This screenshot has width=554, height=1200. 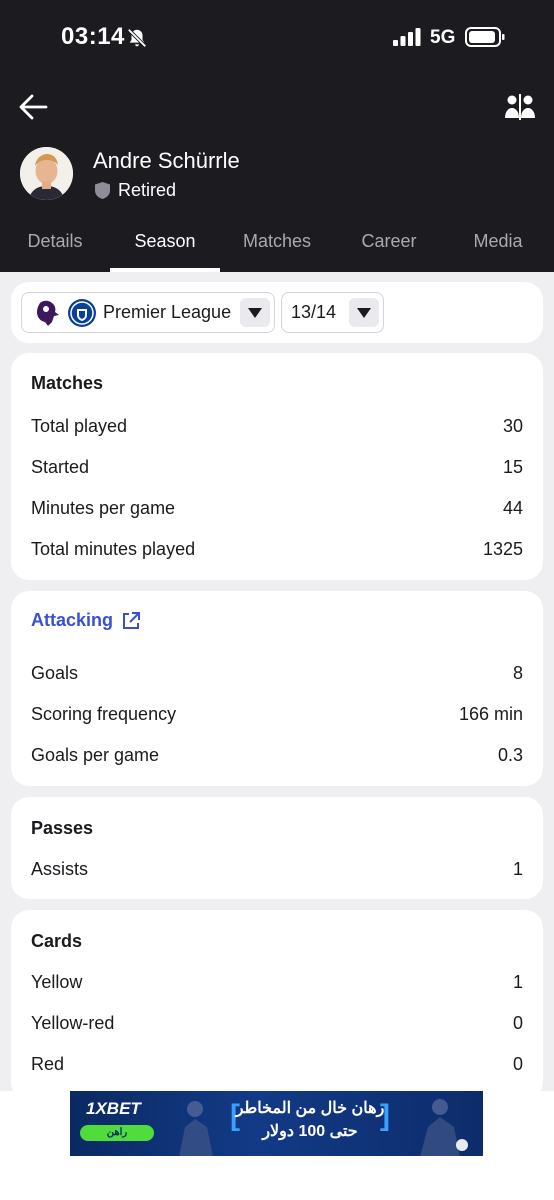 What do you see at coordinates (72, 620) in the screenshot?
I see `section-title-attacking: Attacking` at bounding box center [72, 620].